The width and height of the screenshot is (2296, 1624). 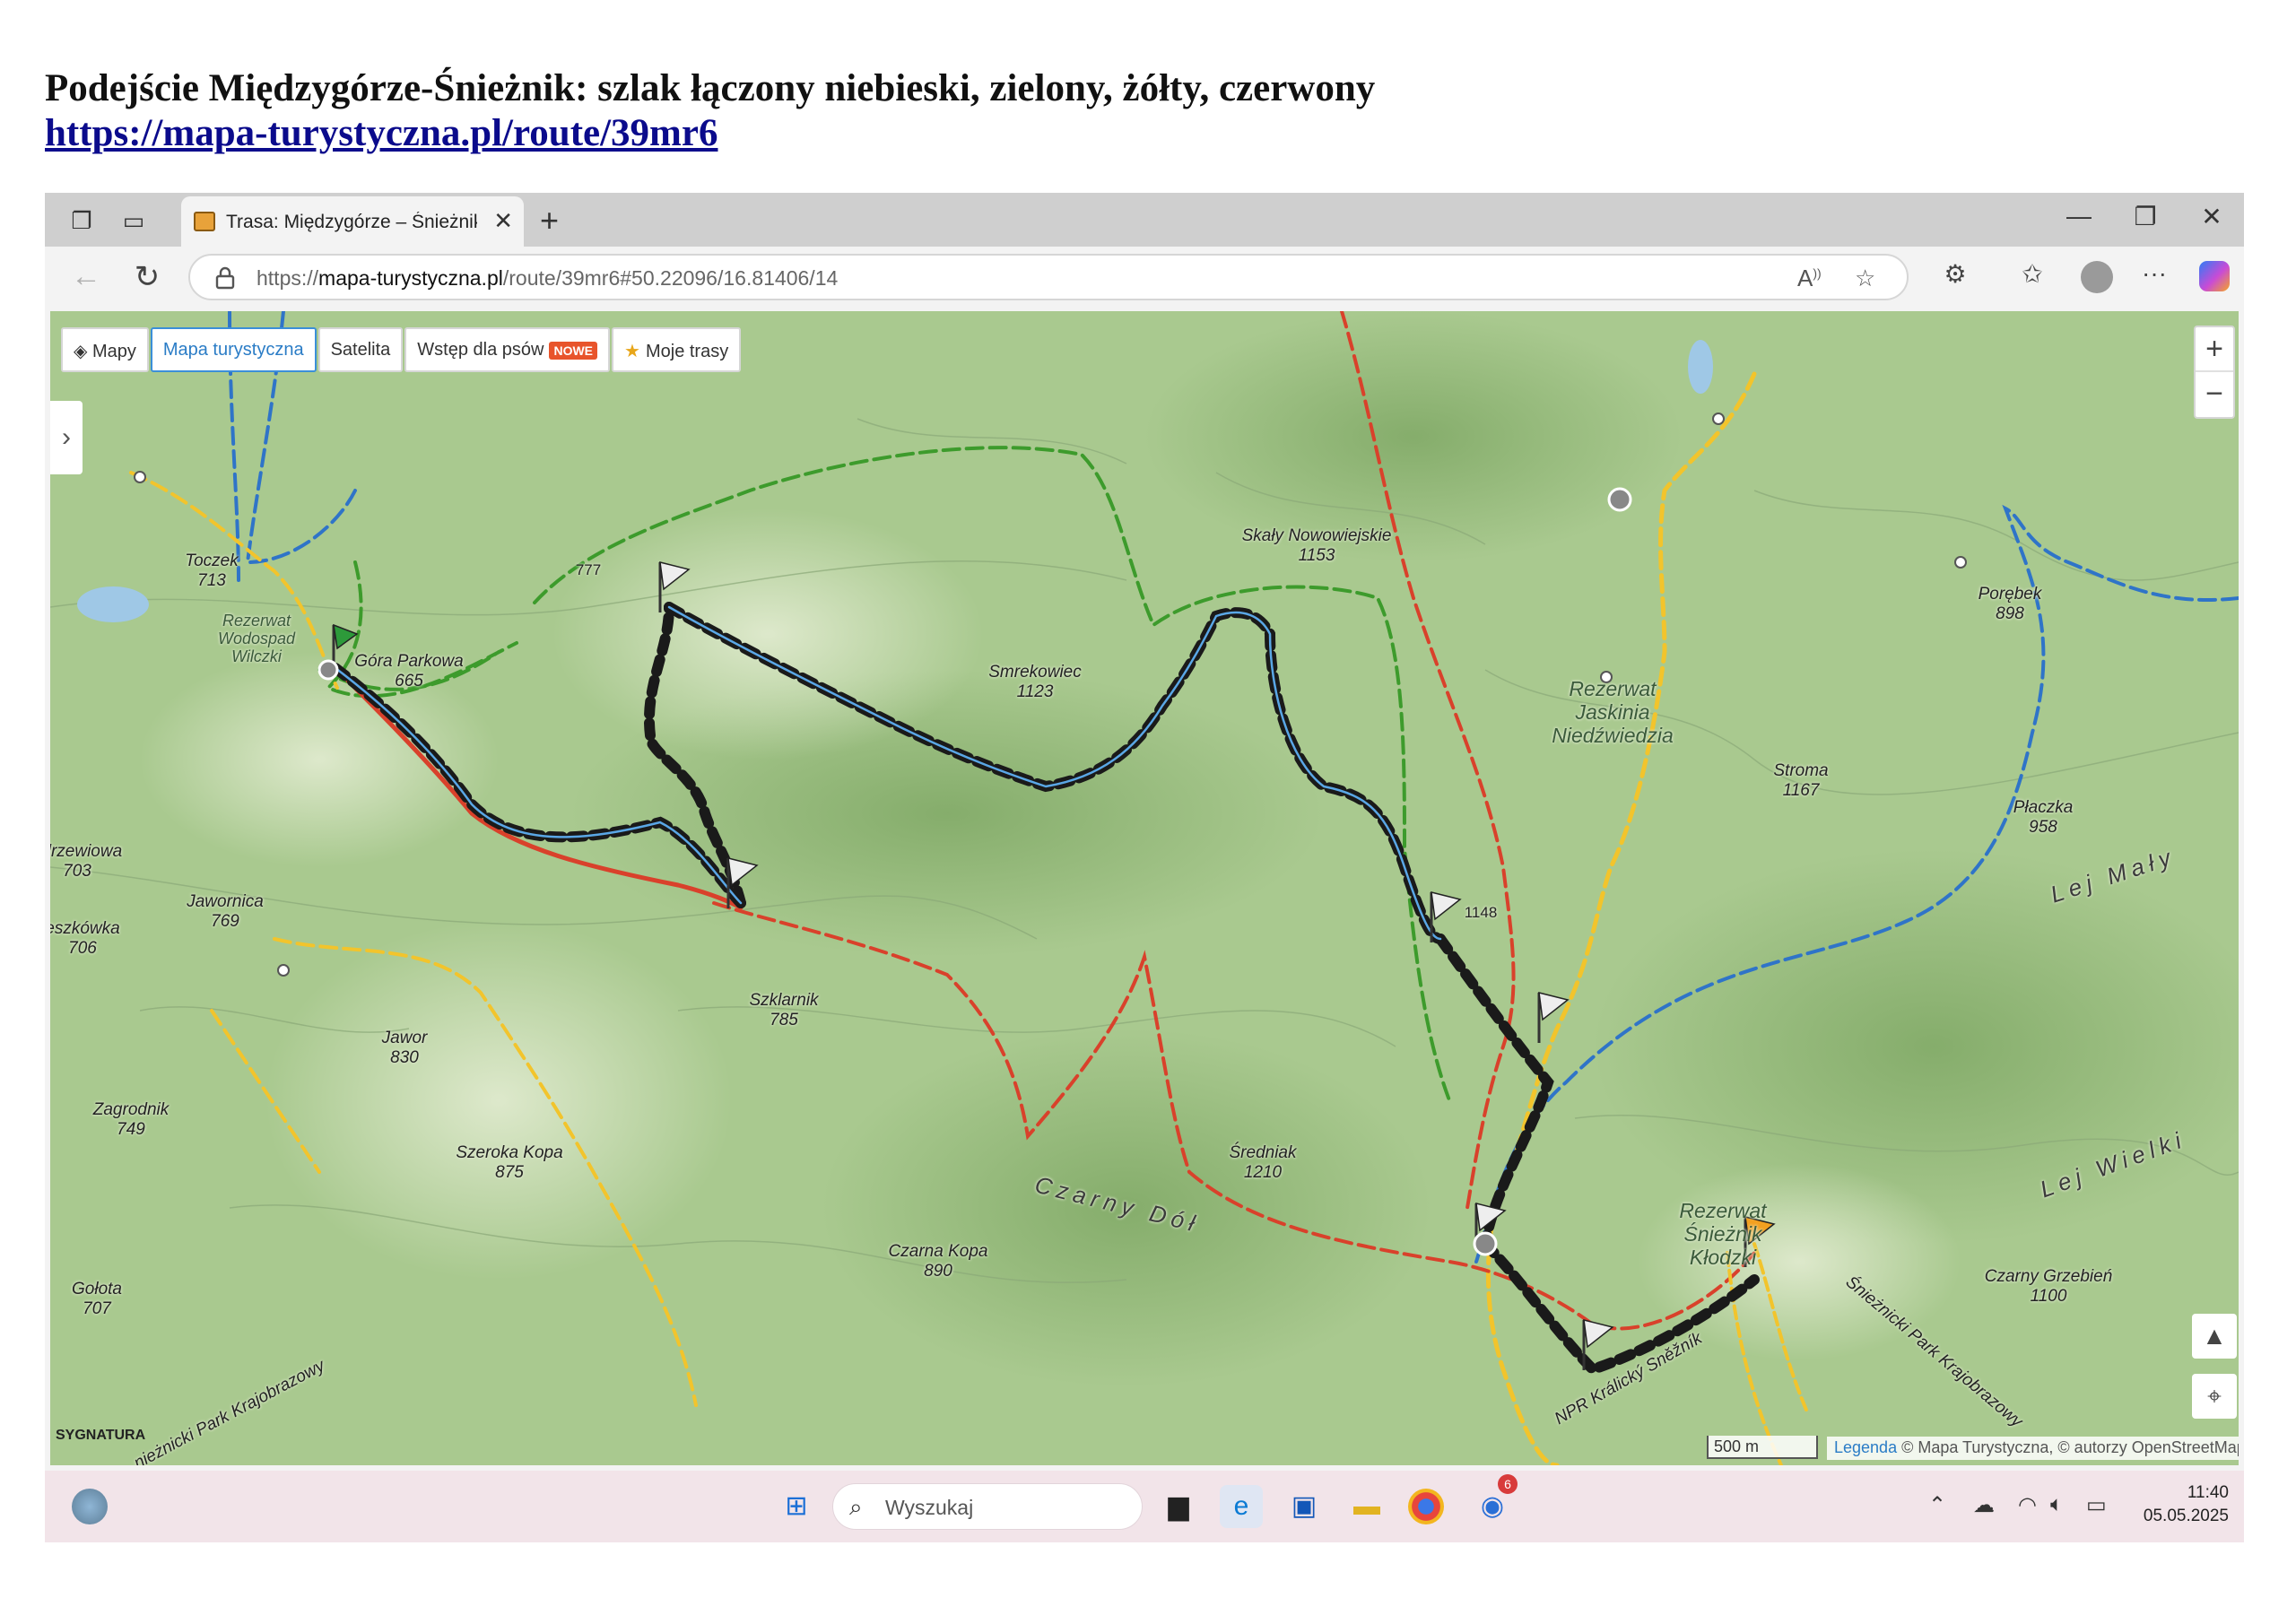 What do you see at coordinates (1984, 1505) in the screenshot?
I see `onedrive-icon: ☁` at bounding box center [1984, 1505].